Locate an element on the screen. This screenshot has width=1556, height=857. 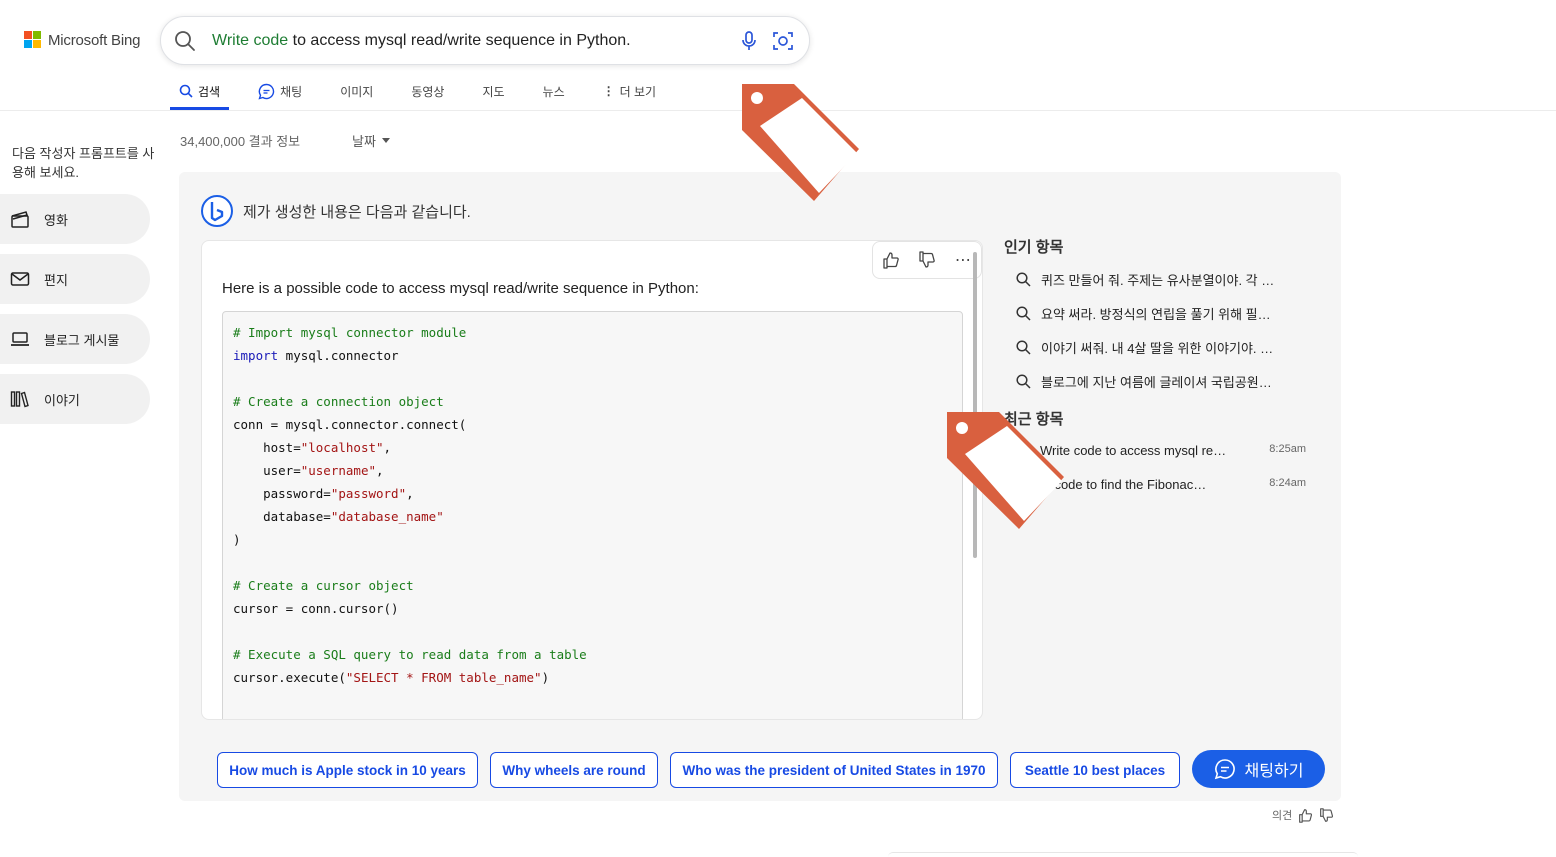
start-chat-button: 채팅하기 is located at coordinates (1258, 769).